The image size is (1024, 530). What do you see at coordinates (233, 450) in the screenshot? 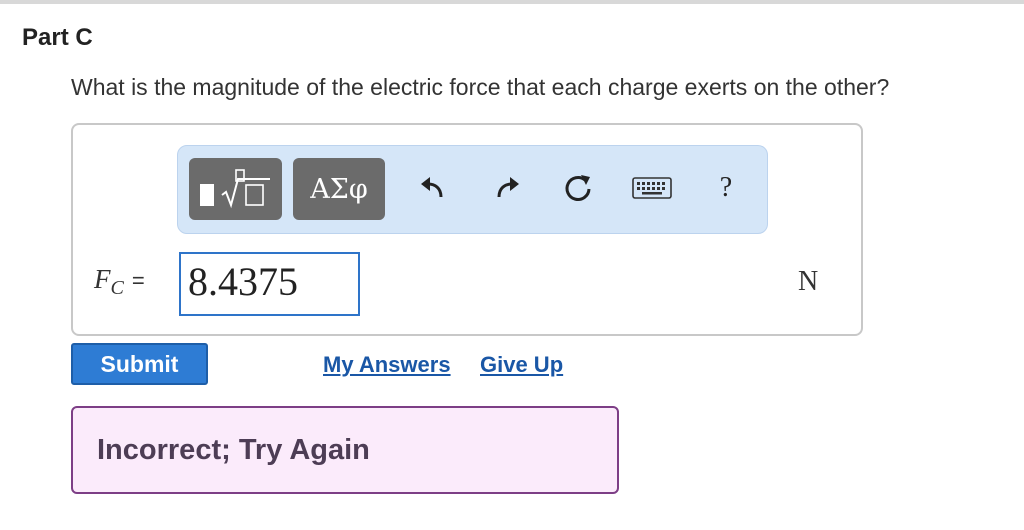
I see `feedback-message: Incorrect; Try Again` at bounding box center [233, 450].